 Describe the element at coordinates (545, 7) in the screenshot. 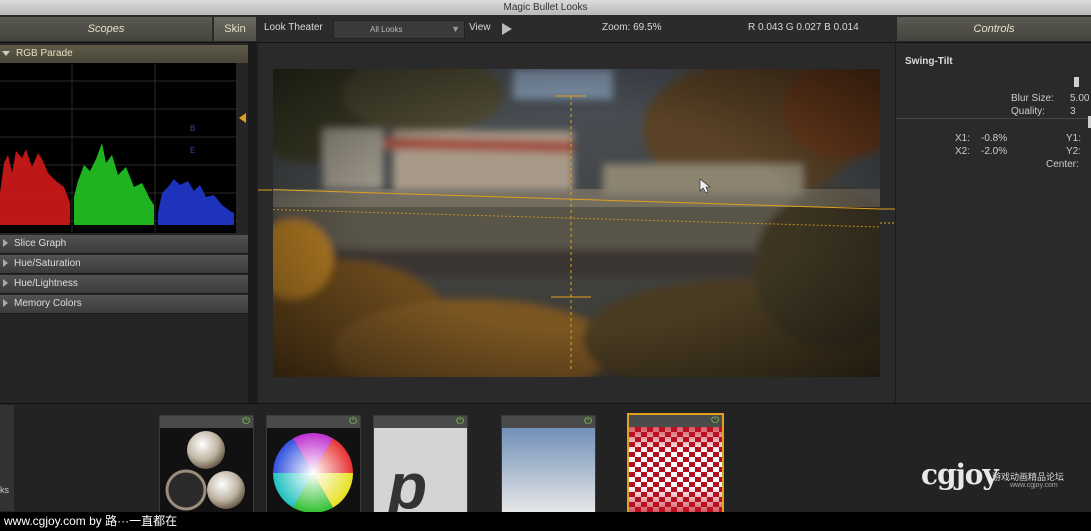

I see `window-title: Magic Bullet Looks` at that location.